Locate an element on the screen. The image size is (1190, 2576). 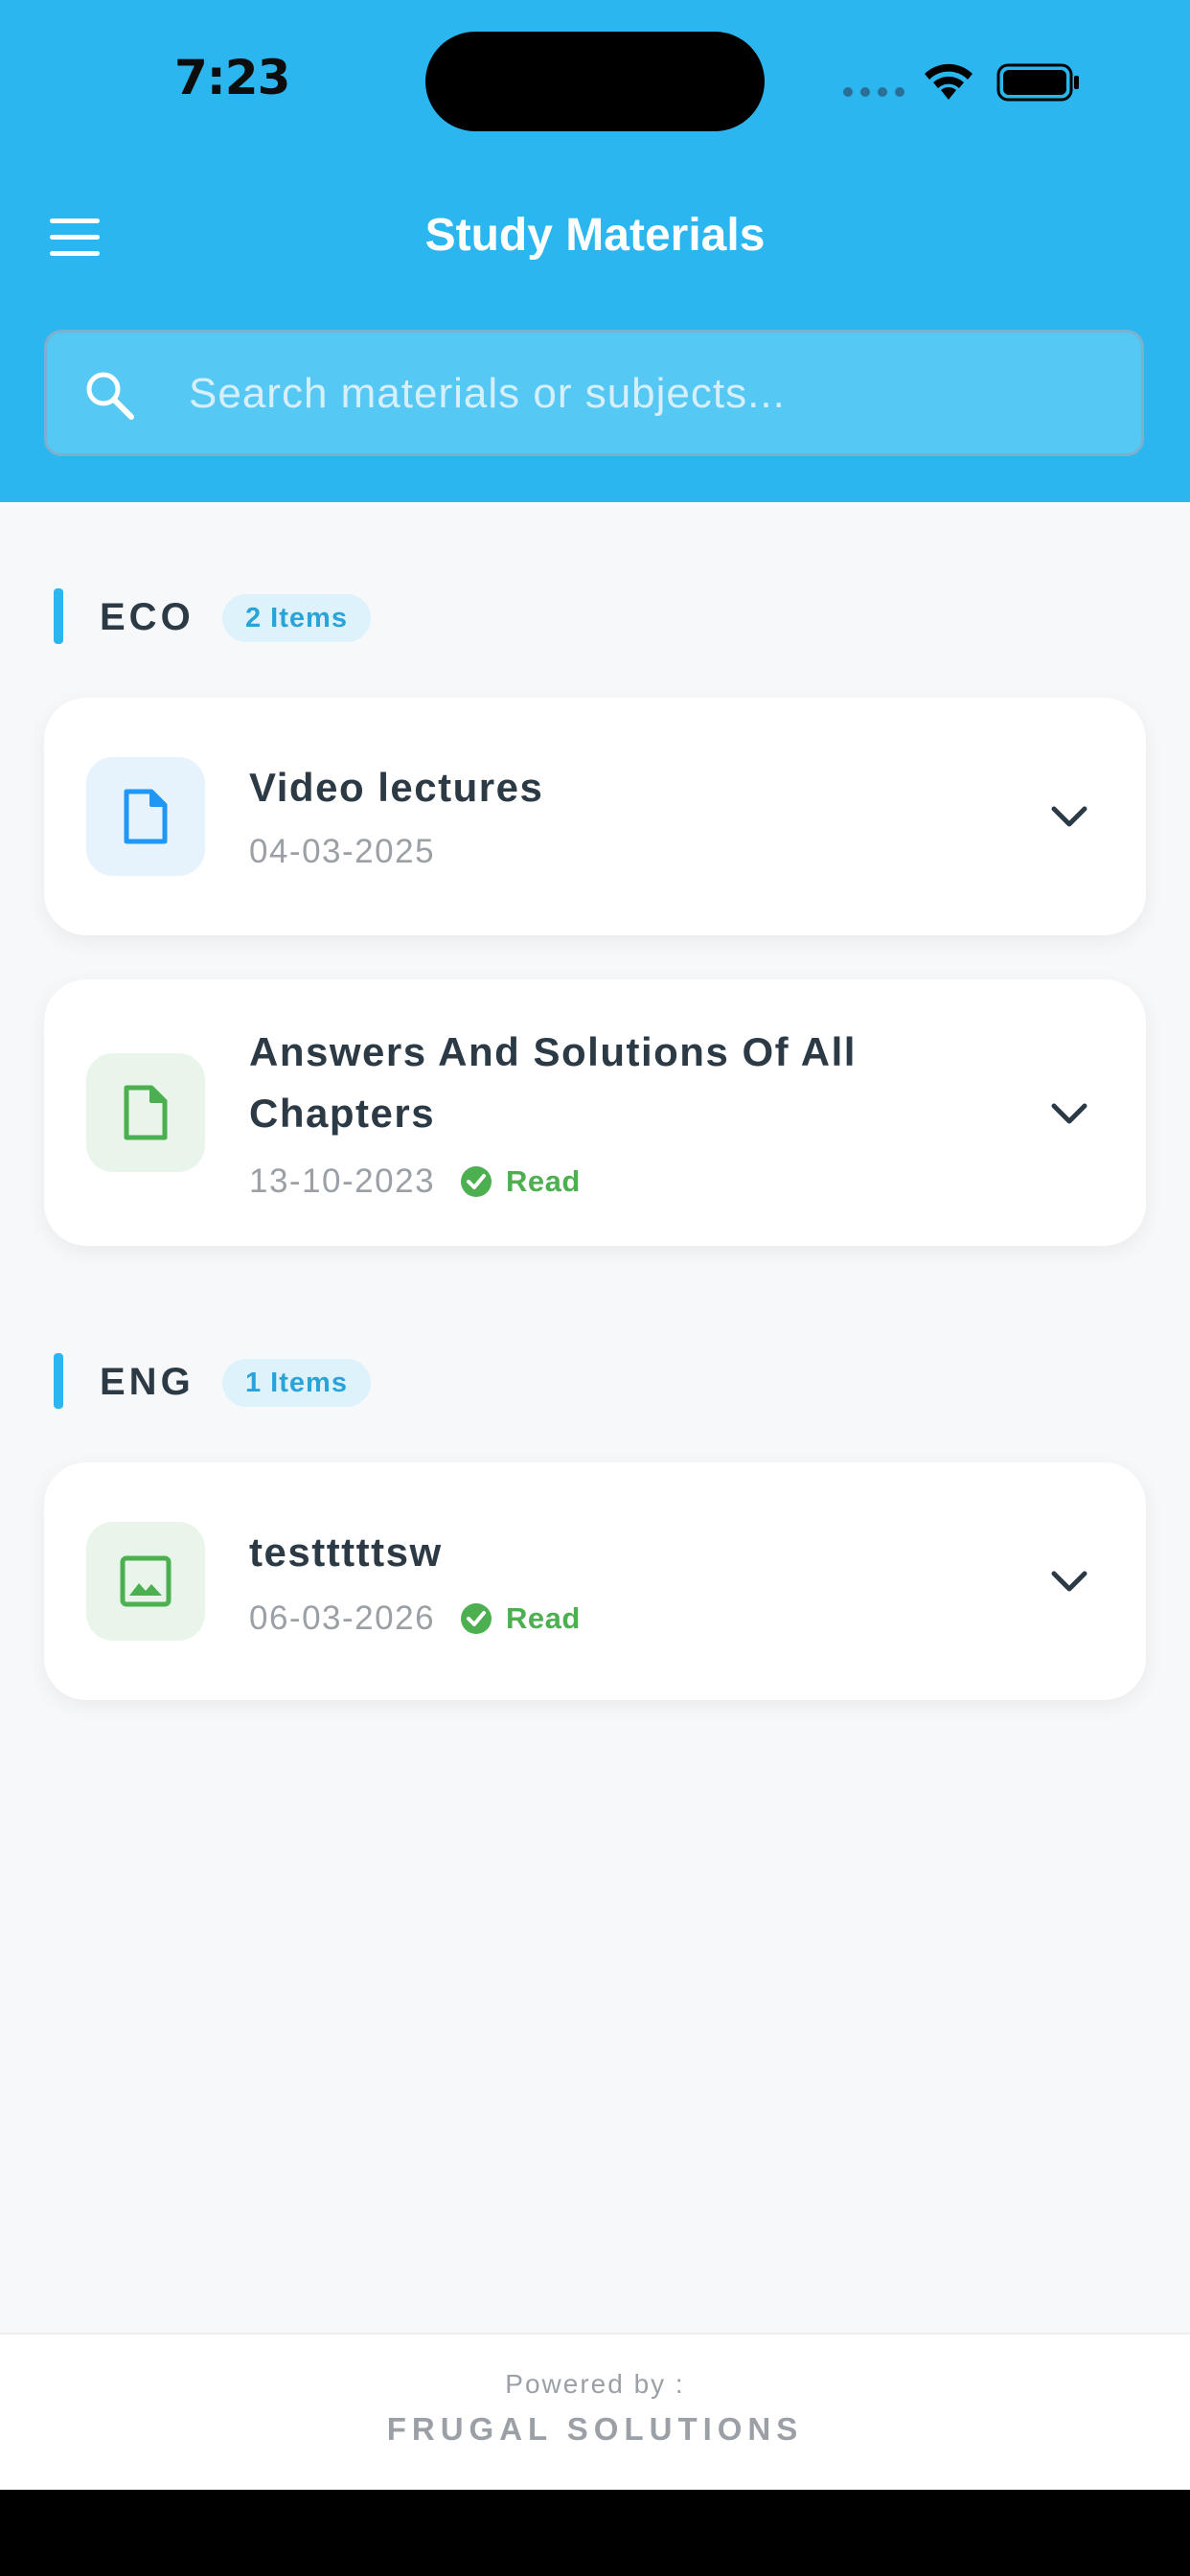
section-count-badge: 1 Items is located at coordinates (296, 1383).